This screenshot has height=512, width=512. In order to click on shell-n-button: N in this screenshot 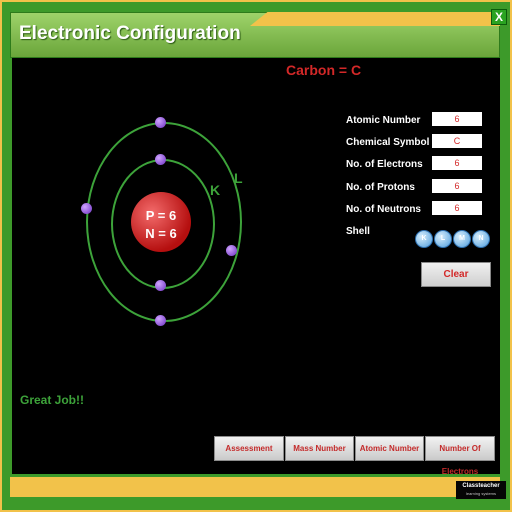, I will do `click(481, 239)`.